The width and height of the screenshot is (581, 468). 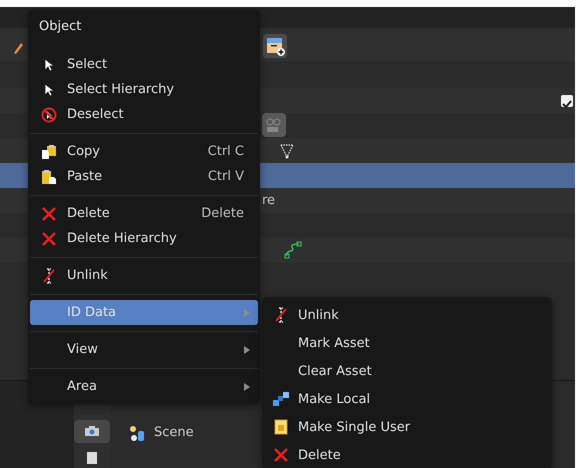 I want to click on shortcut-label: Ctrl V, so click(x=226, y=176).